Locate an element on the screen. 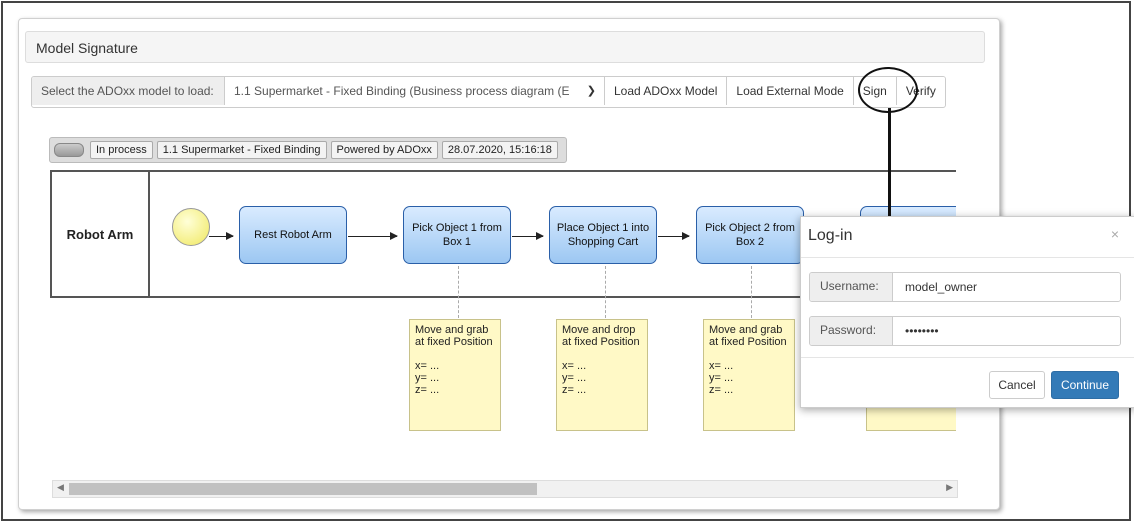  start-event is located at coordinates (191, 227).